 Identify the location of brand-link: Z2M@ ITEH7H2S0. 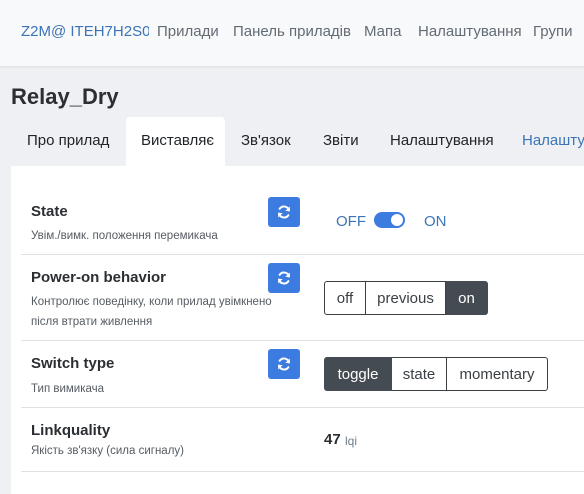
(85, 31).